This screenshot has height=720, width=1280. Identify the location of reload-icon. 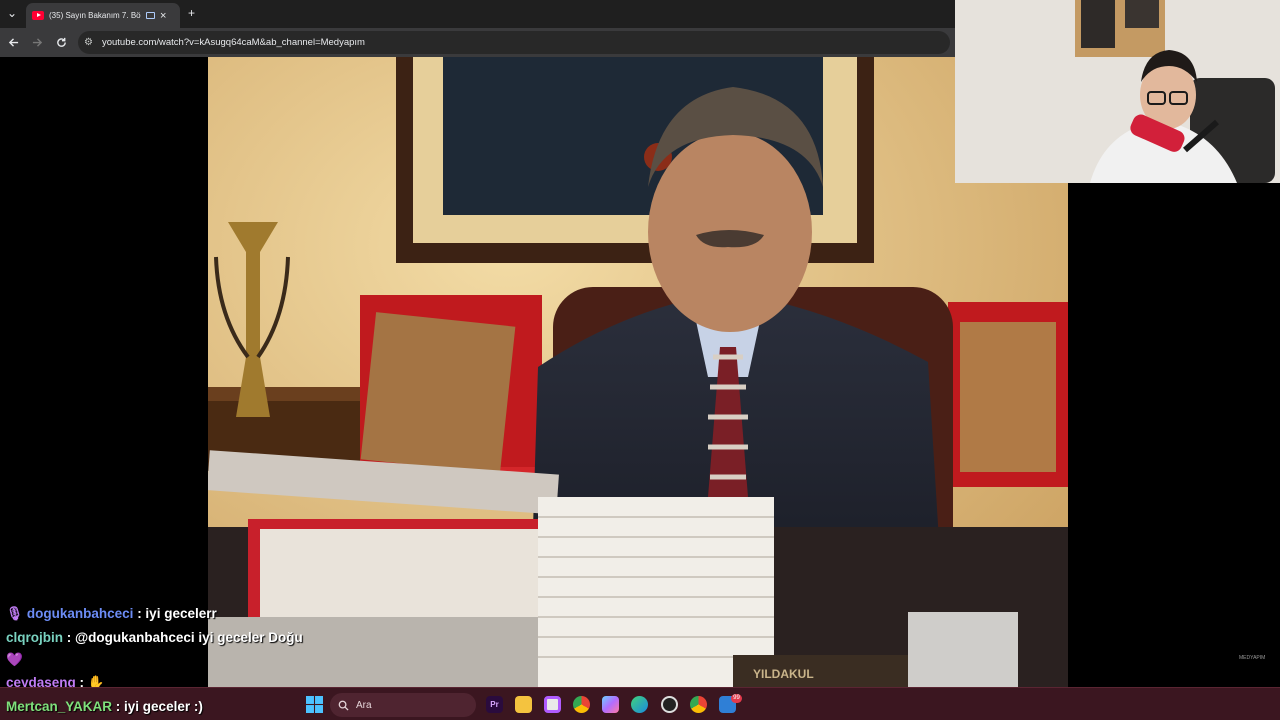
(61, 42).